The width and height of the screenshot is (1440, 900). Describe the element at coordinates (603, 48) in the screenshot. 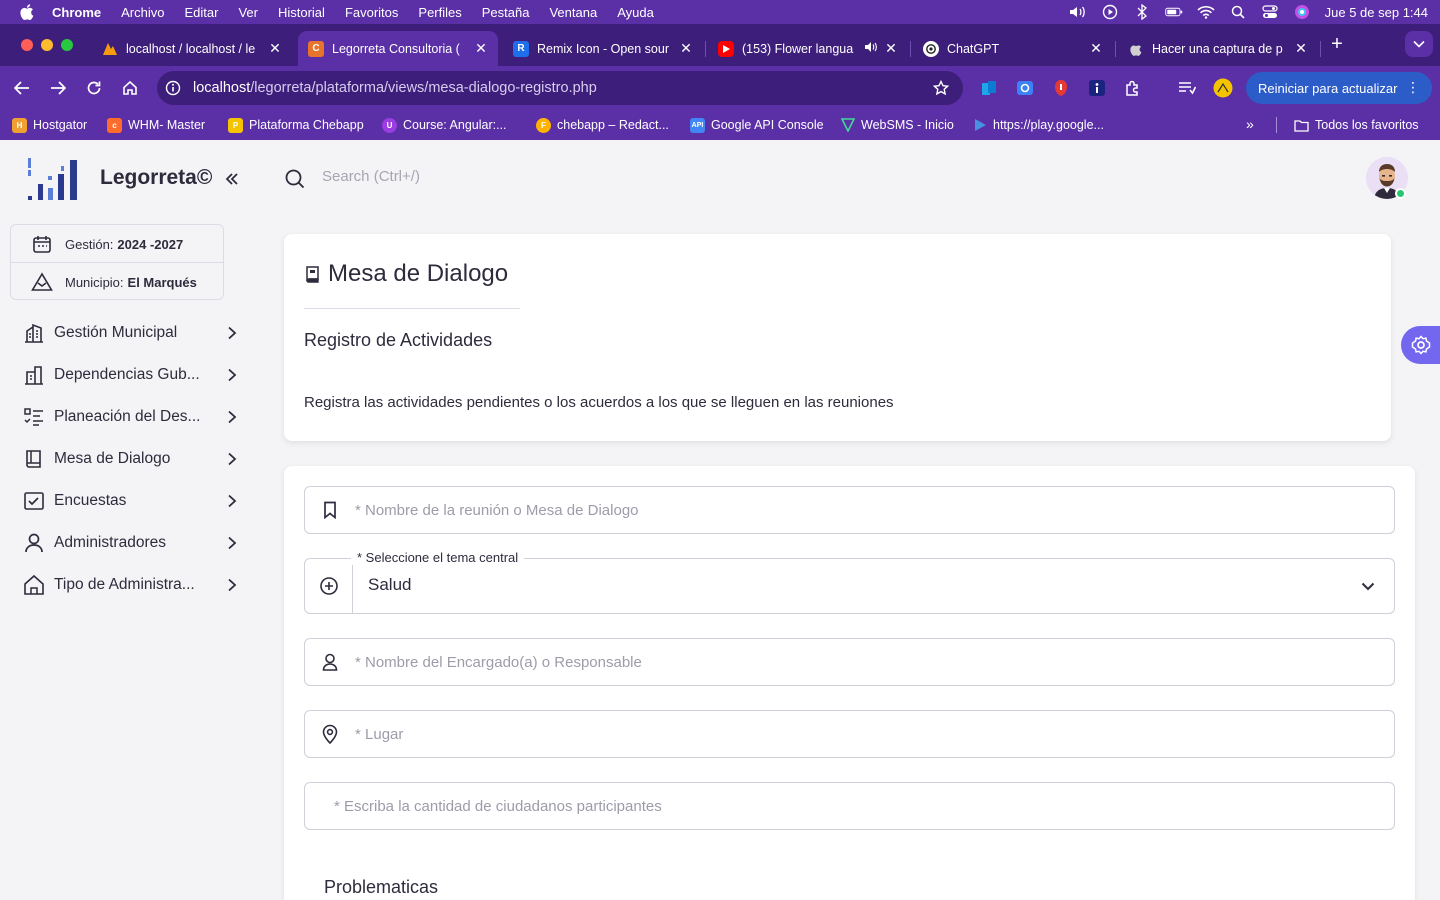

I see `tab-remix-icon: R Remix Icon - Open sour ✕` at that location.